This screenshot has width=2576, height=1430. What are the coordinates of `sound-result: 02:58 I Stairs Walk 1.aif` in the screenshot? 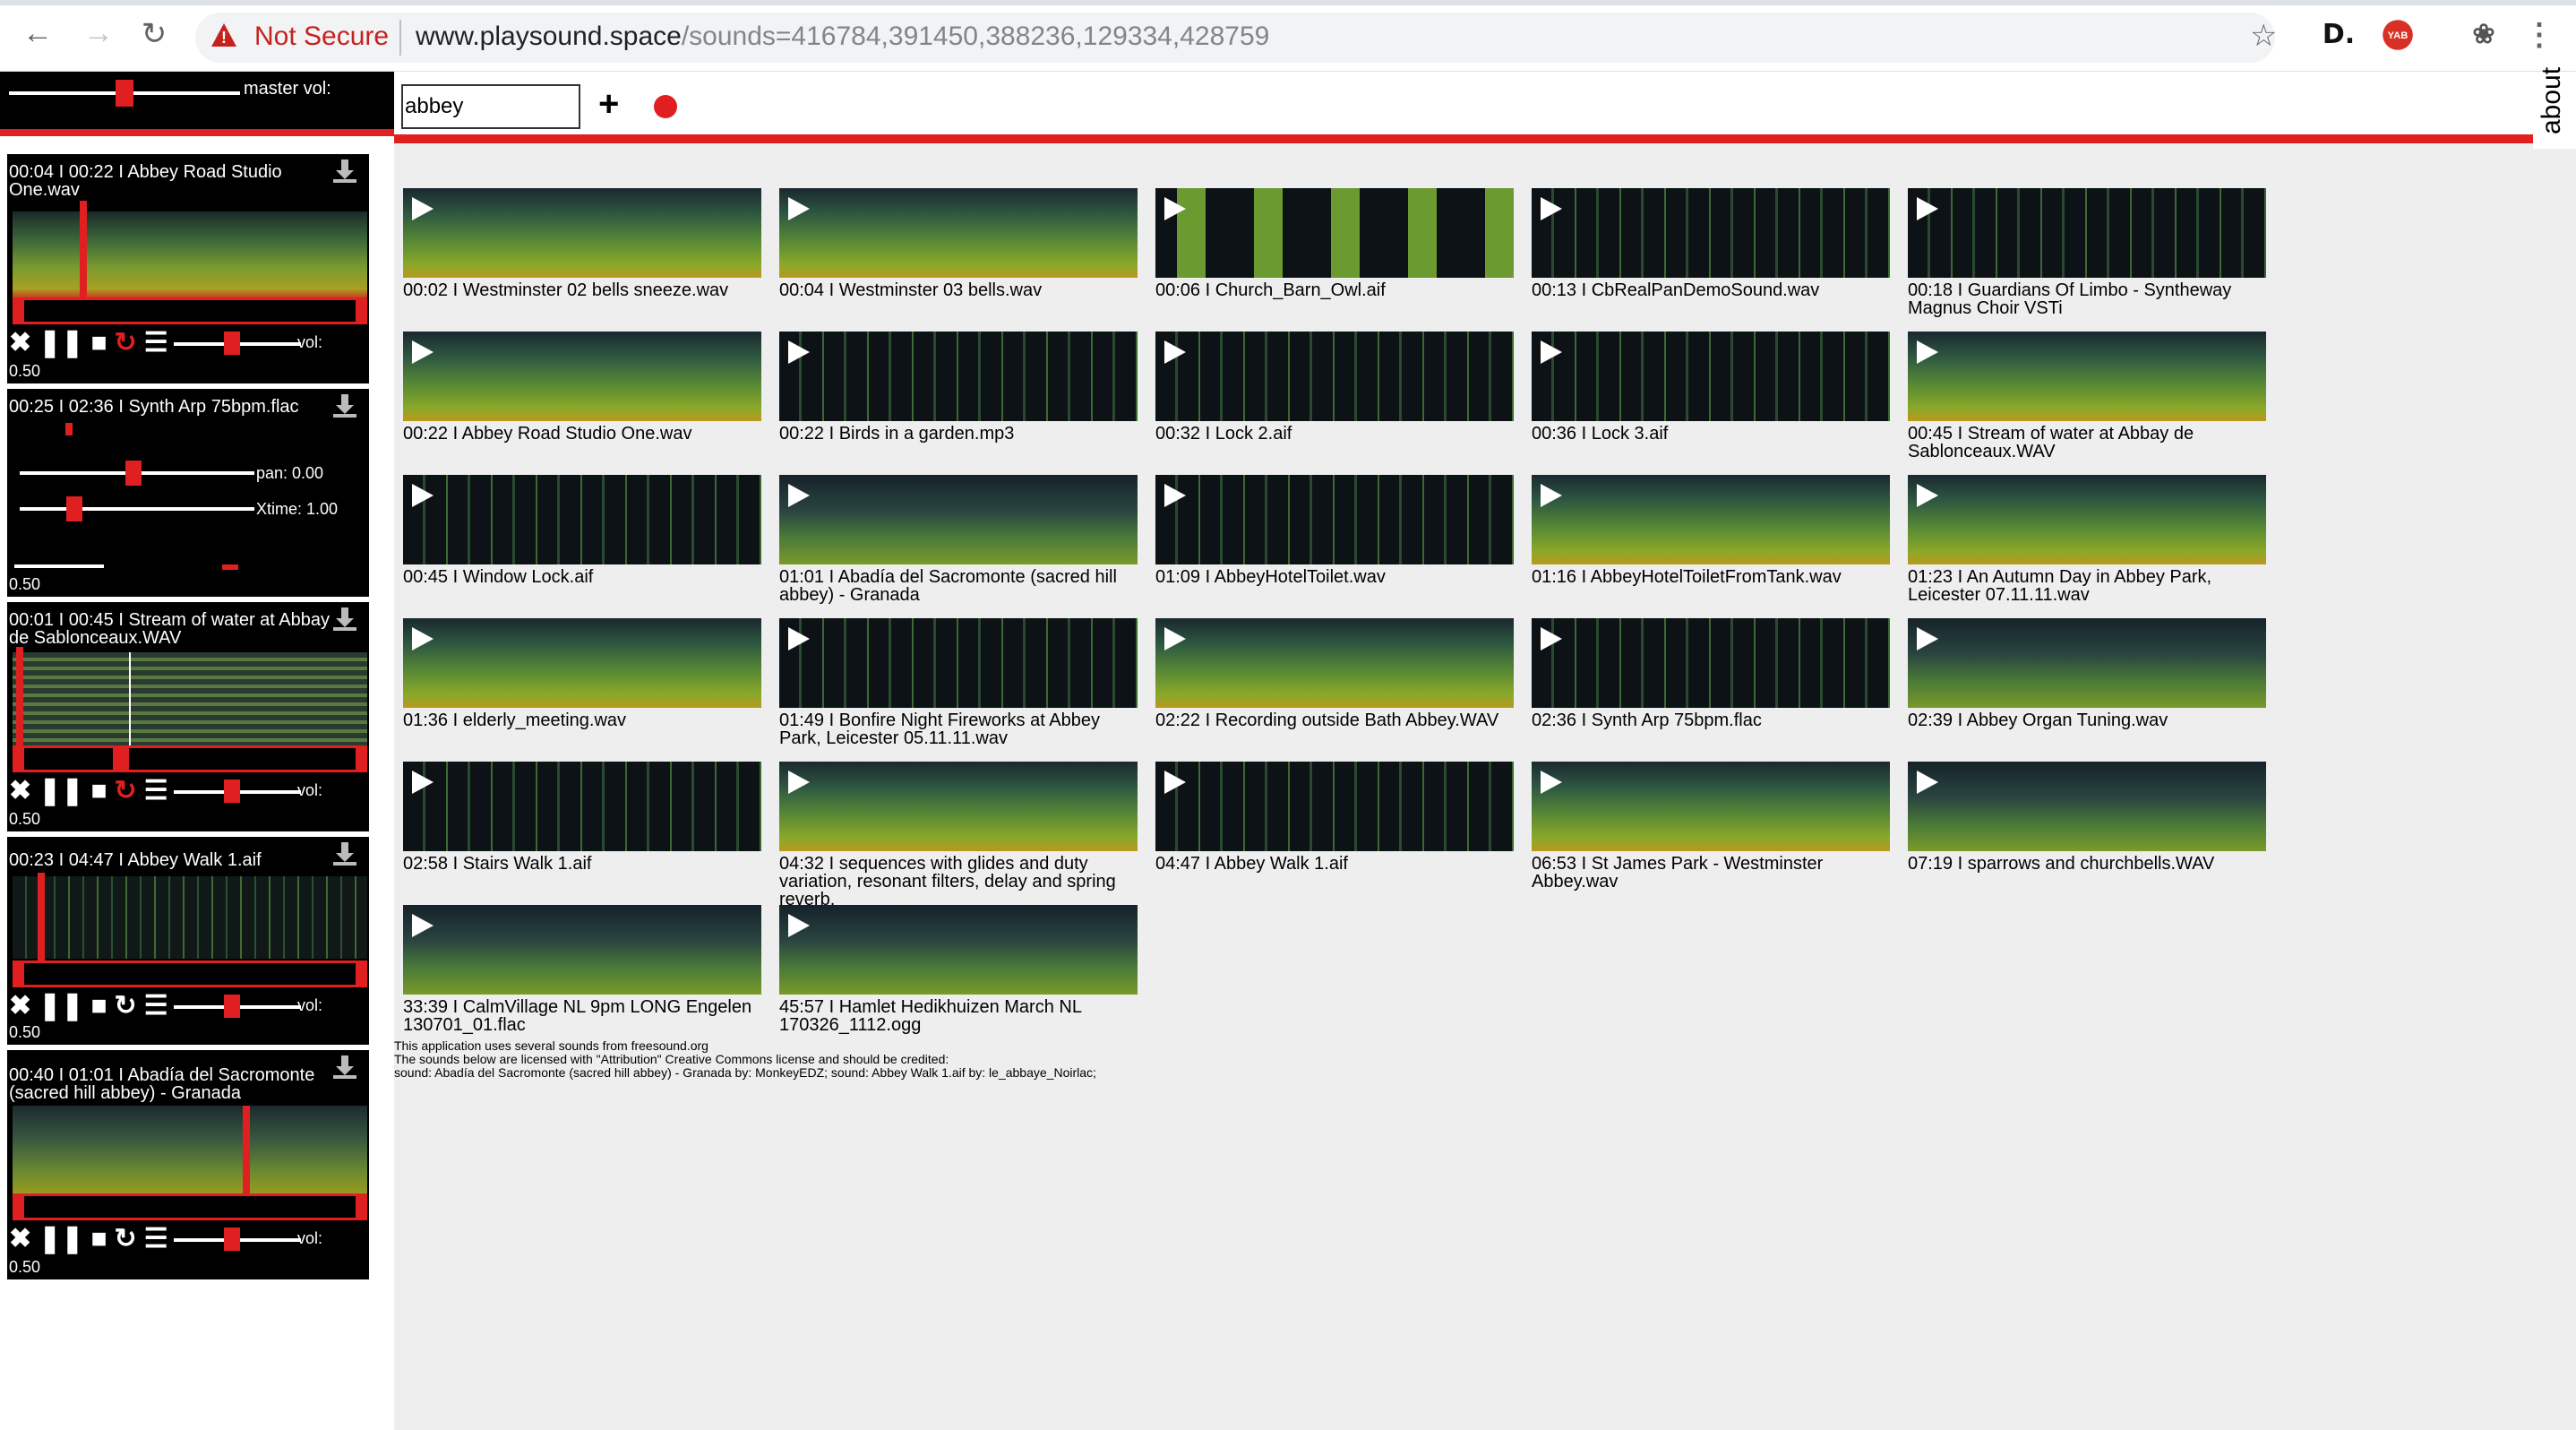 It's located at (582, 817).